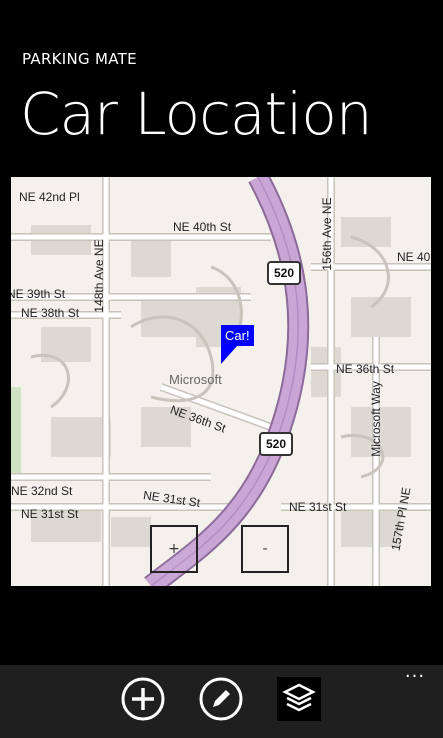  What do you see at coordinates (42, 491) in the screenshot?
I see `street-label: NE 32nd St` at bounding box center [42, 491].